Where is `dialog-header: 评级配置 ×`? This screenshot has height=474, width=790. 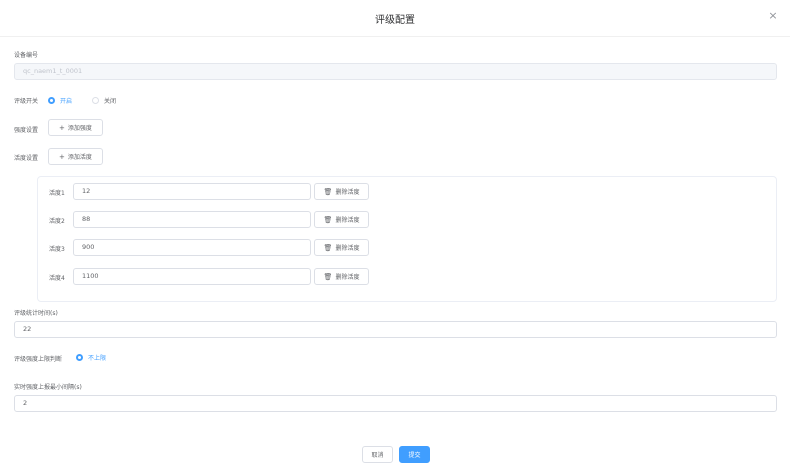 dialog-header: 评级配置 × is located at coordinates (395, 18).